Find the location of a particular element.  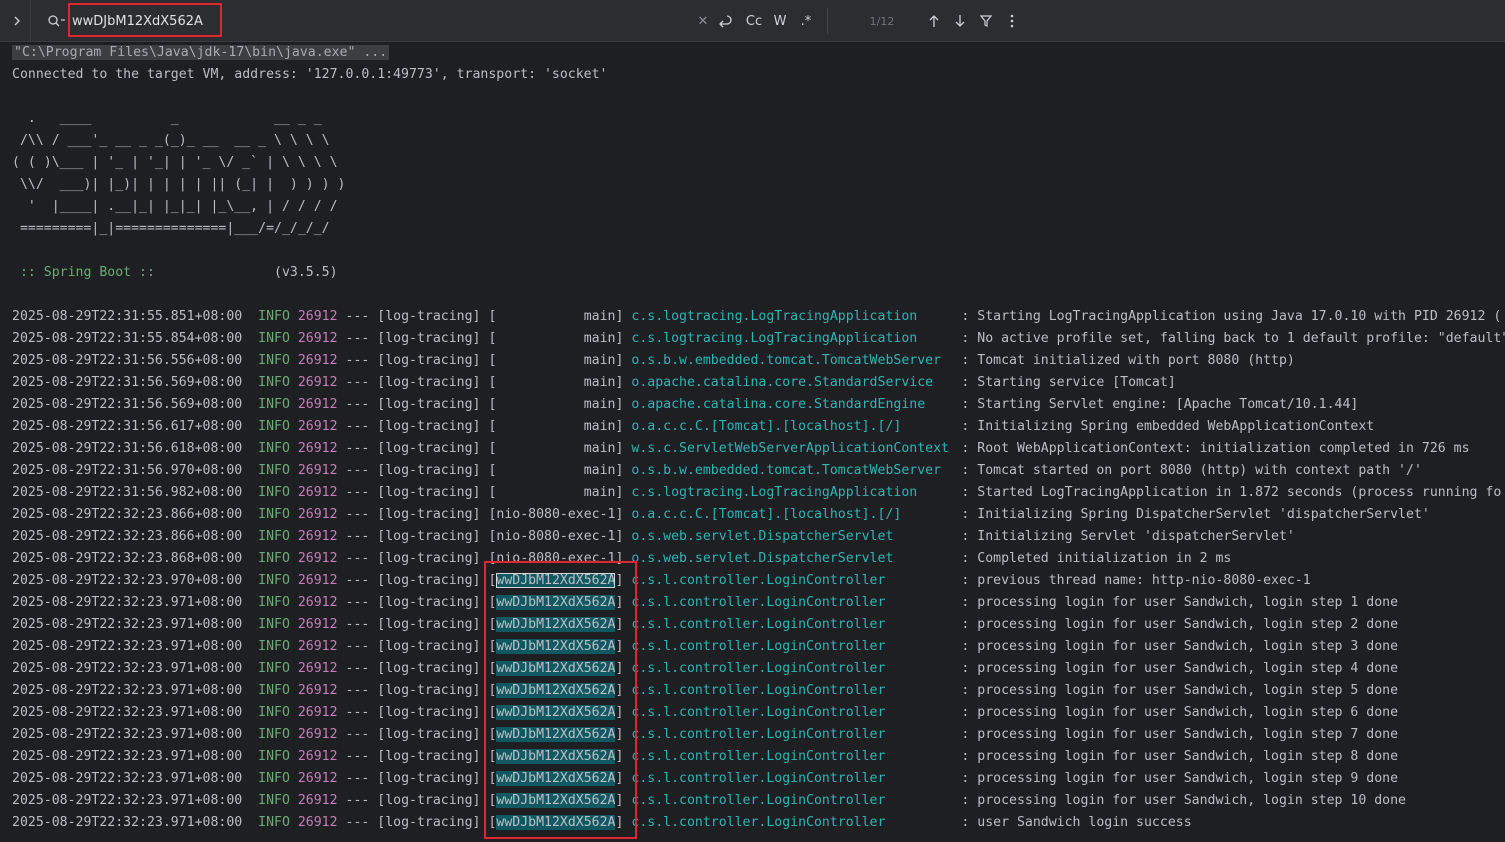

log-logger: o.apache.catalina.core.StandardEngine is located at coordinates (796, 405).